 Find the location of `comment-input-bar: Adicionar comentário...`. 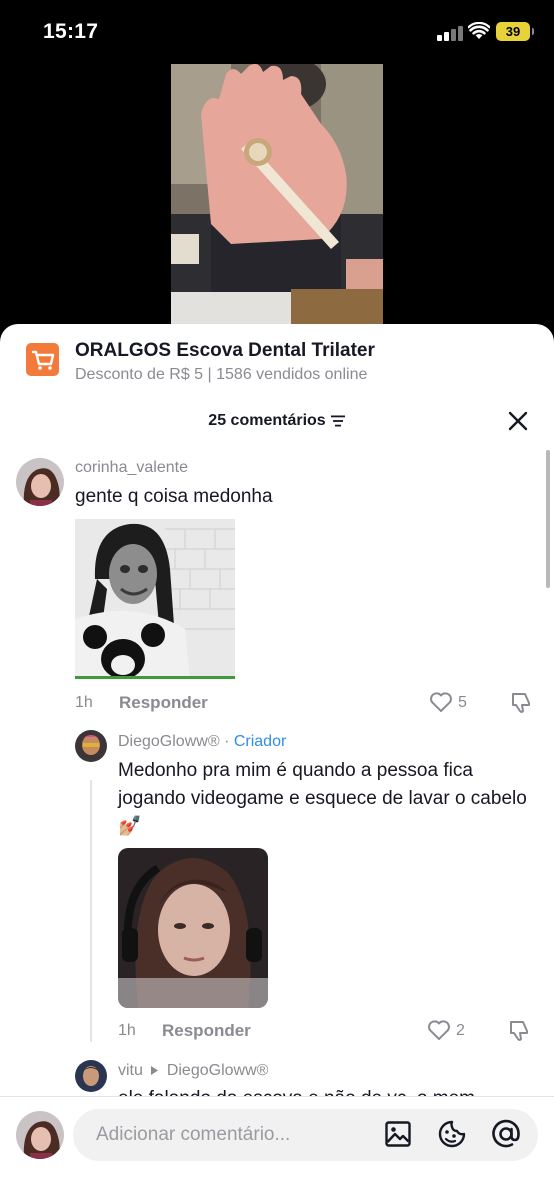

comment-input-bar: Adicionar comentário... is located at coordinates (277, 1147).